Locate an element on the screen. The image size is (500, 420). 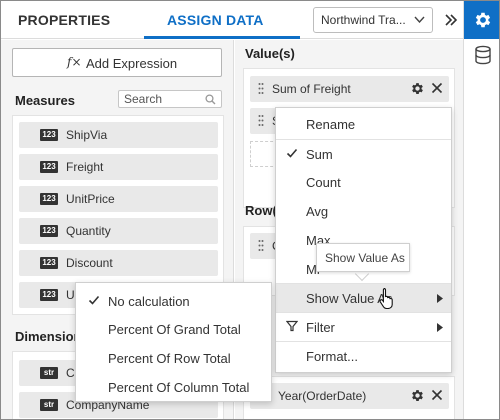
value-field-label: Sum of Freight is located at coordinates (311, 89).